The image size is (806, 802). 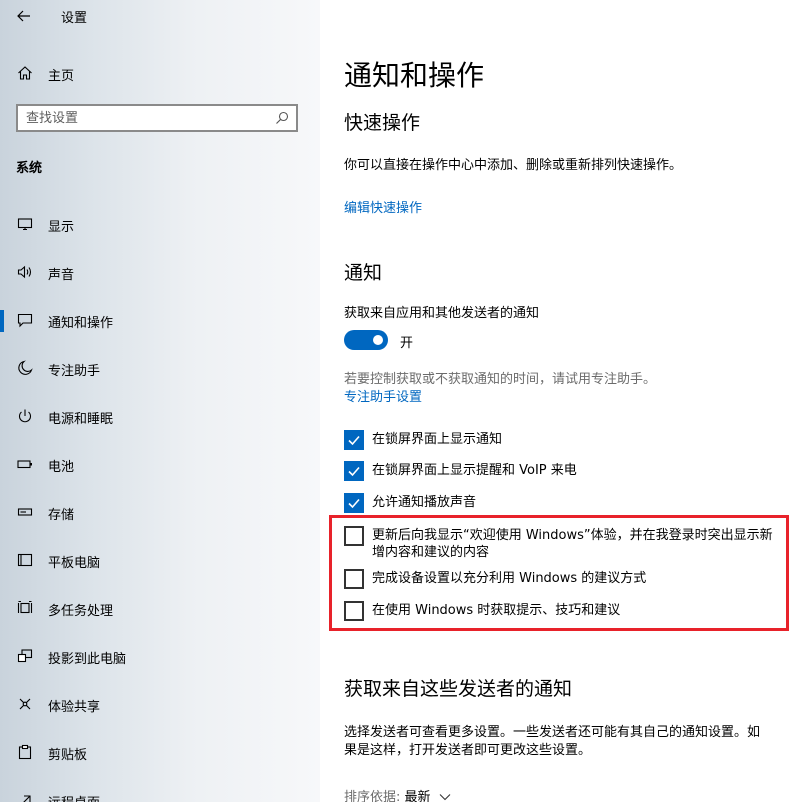 I want to click on senders-description-line2: 果是这样，打开发送者即可更改这些设置。, so click(x=468, y=750).